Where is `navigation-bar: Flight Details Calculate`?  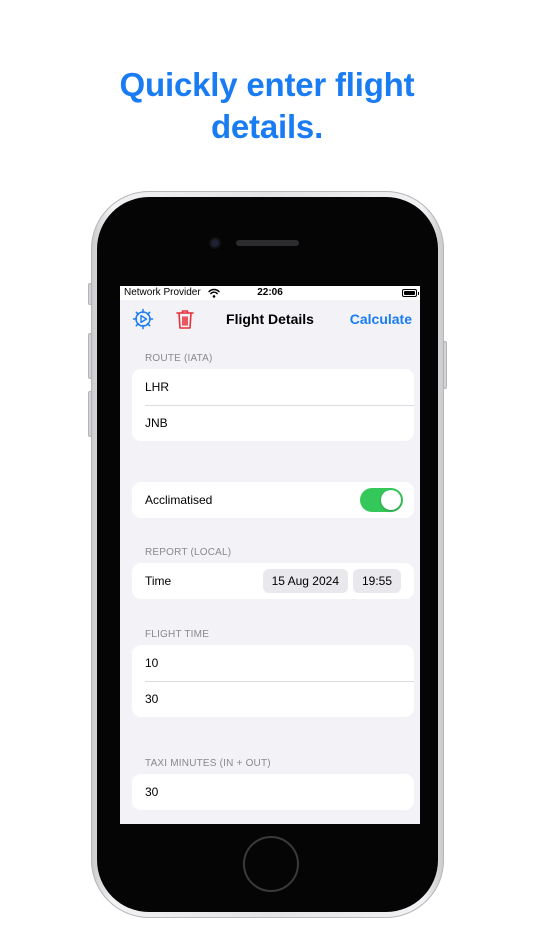
navigation-bar: Flight Details Calculate is located at coordinates (270, 321).